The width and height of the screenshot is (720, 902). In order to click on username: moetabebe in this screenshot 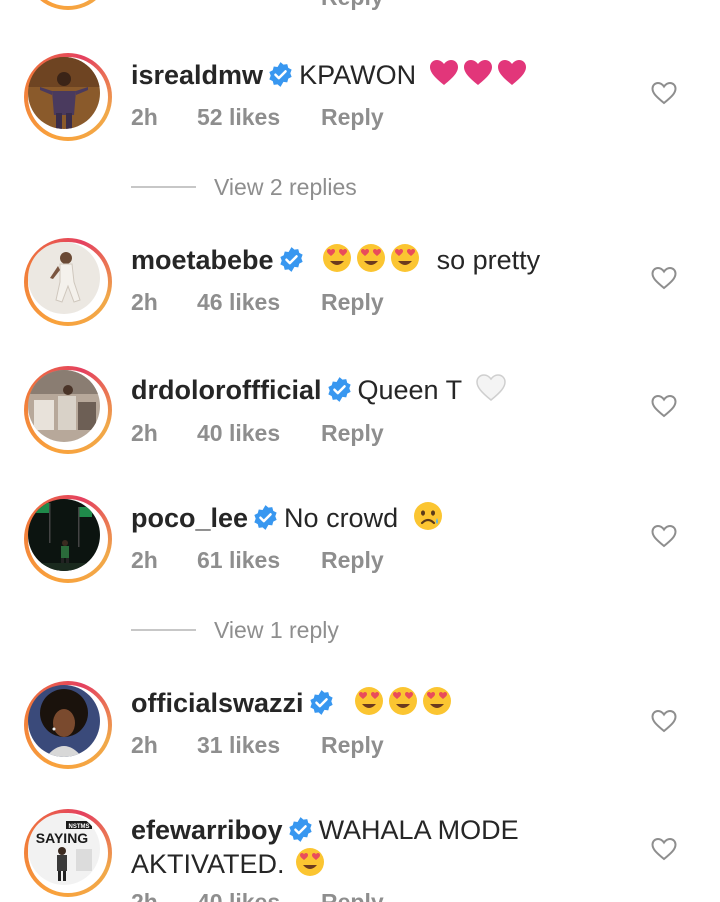, I will do `click(202, 260)`.